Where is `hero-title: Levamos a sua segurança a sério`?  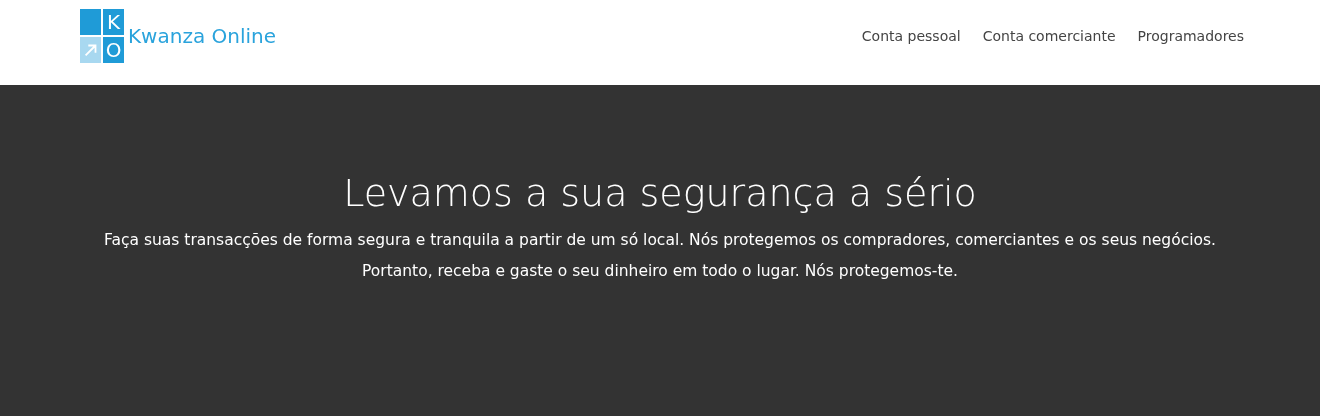
hero-title: Levamos a sua segurança a sério is located at coordinates (660, 193).